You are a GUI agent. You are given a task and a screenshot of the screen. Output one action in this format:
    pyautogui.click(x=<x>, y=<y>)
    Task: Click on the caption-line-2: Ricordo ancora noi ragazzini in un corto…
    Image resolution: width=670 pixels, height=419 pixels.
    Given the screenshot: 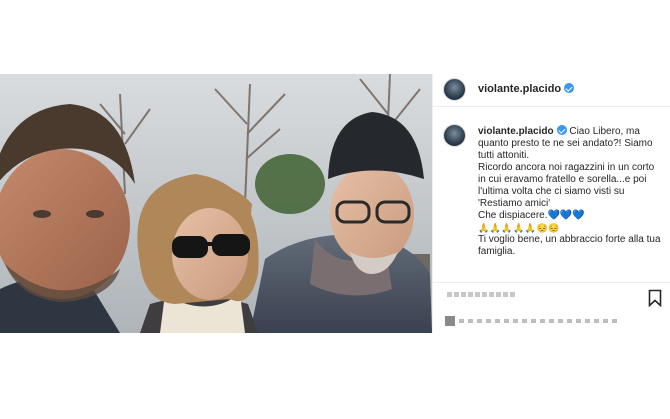 What is the action you would take?
    pyautogui.click(x=566, y=185)
    